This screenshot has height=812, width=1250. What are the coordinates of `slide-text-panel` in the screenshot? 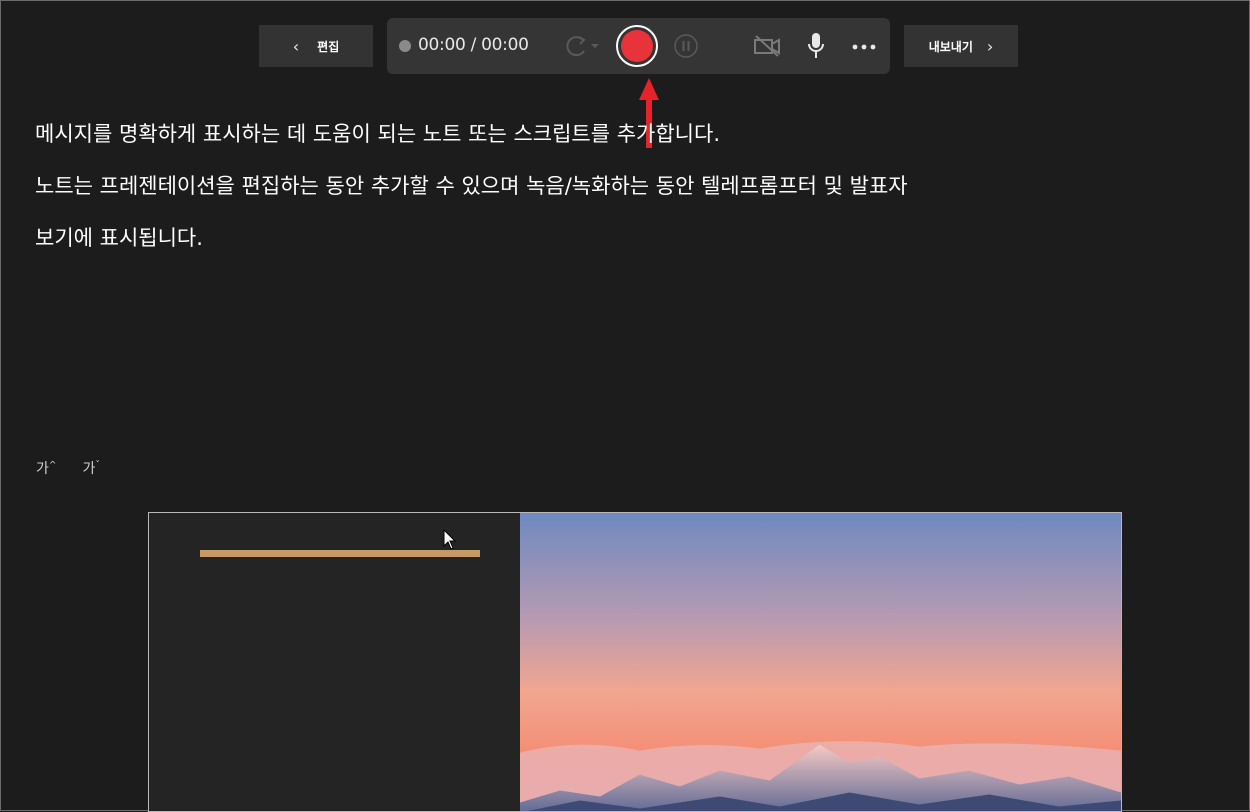 It's located at (334, 662).